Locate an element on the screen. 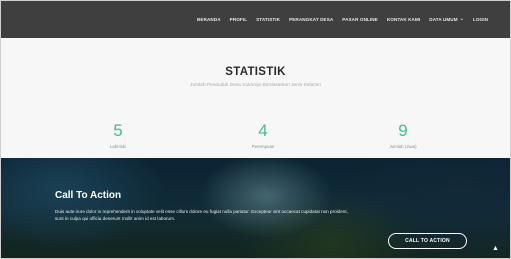 This screenshot has width=511, height=259. stat-total: 9 Jumlah (Jiwa) is located at coordinates (403, 135).